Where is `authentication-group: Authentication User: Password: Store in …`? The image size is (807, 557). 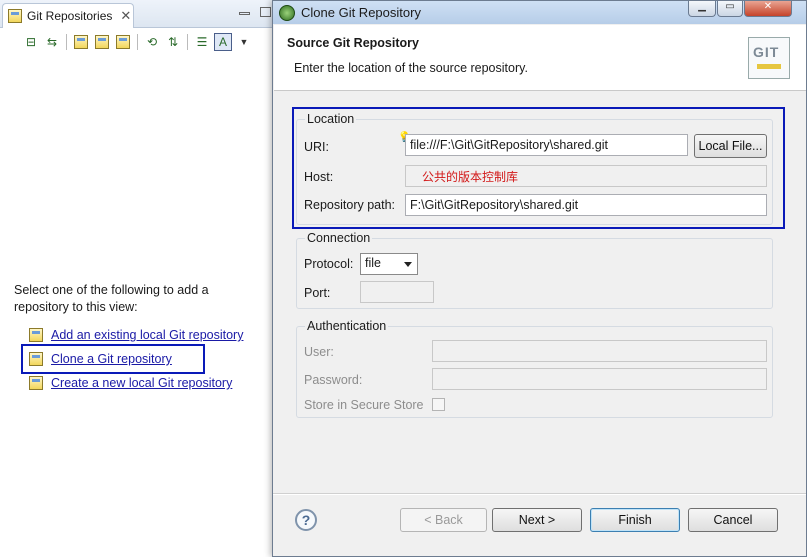
authentication-group: Authentication User: Password: Store in … is located at coordinates (534, 368).